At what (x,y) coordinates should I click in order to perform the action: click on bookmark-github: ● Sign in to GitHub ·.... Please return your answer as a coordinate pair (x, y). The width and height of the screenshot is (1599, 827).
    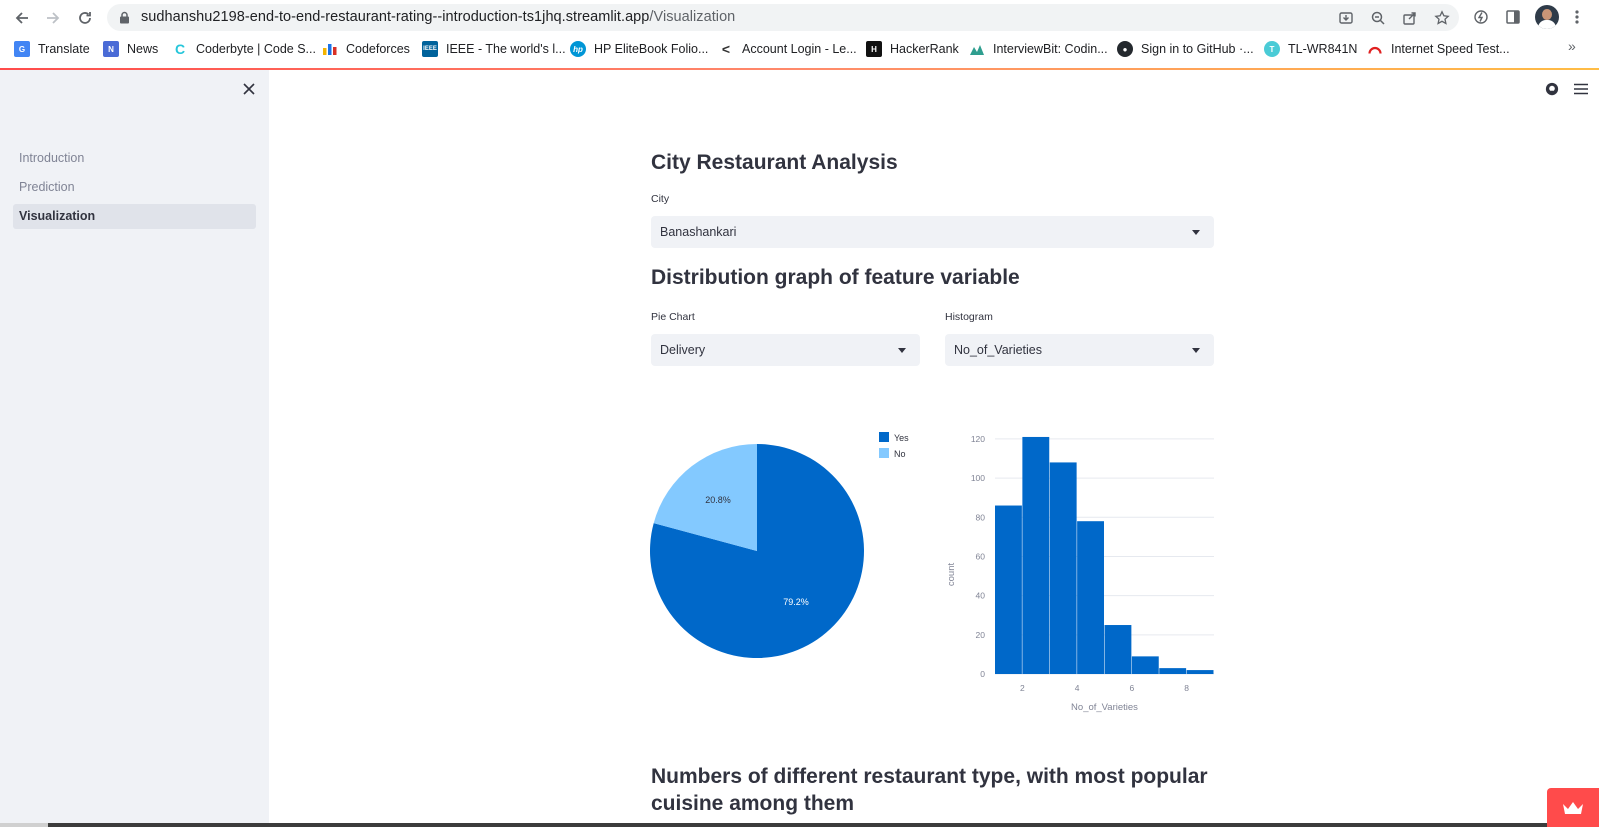
    Looking at the image, I should click on (1185, 49).